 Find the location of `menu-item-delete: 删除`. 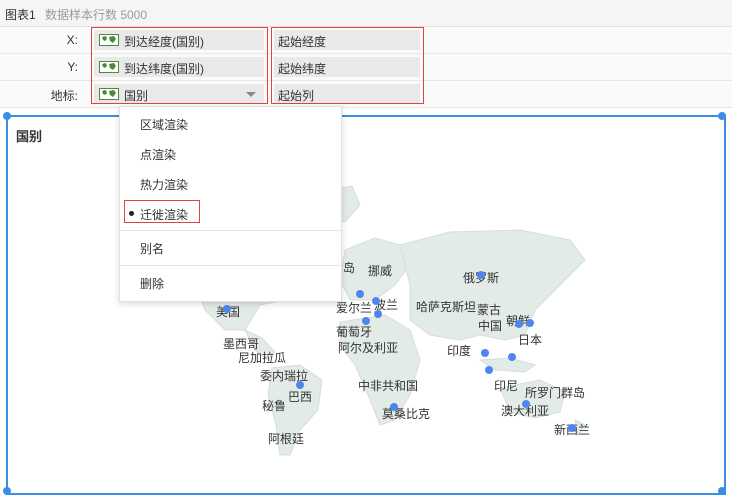

menu-item-delete: 删除 is located at coordinates (152, 283).